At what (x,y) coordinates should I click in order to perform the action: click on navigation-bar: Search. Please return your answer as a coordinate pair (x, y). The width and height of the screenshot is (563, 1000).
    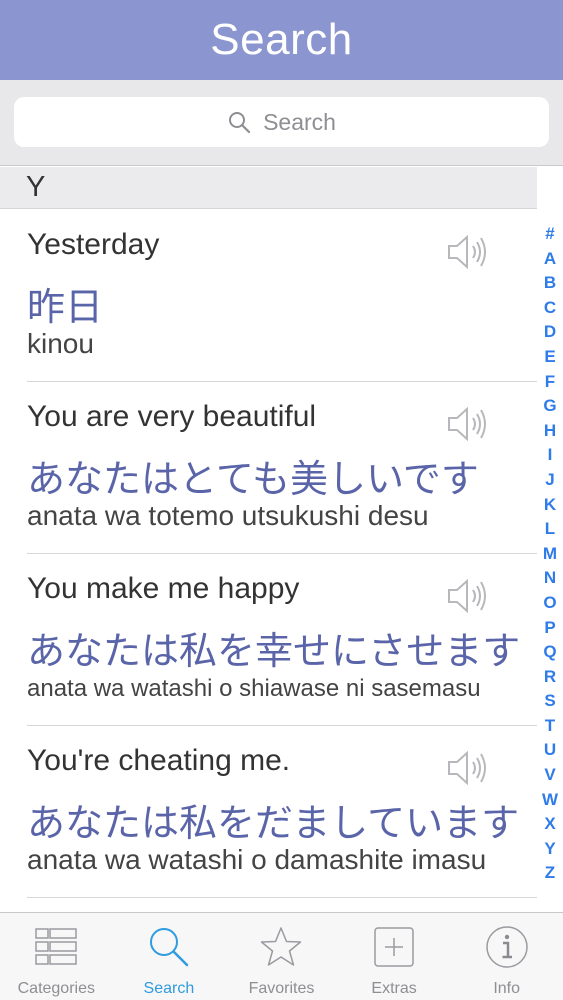
    Looking at the image, I should click on (281, 40).